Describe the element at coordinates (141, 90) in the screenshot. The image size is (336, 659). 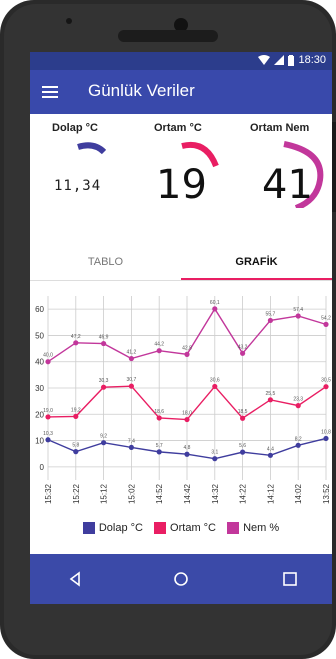
I see `app-title: Günlük Veriler` at that location.